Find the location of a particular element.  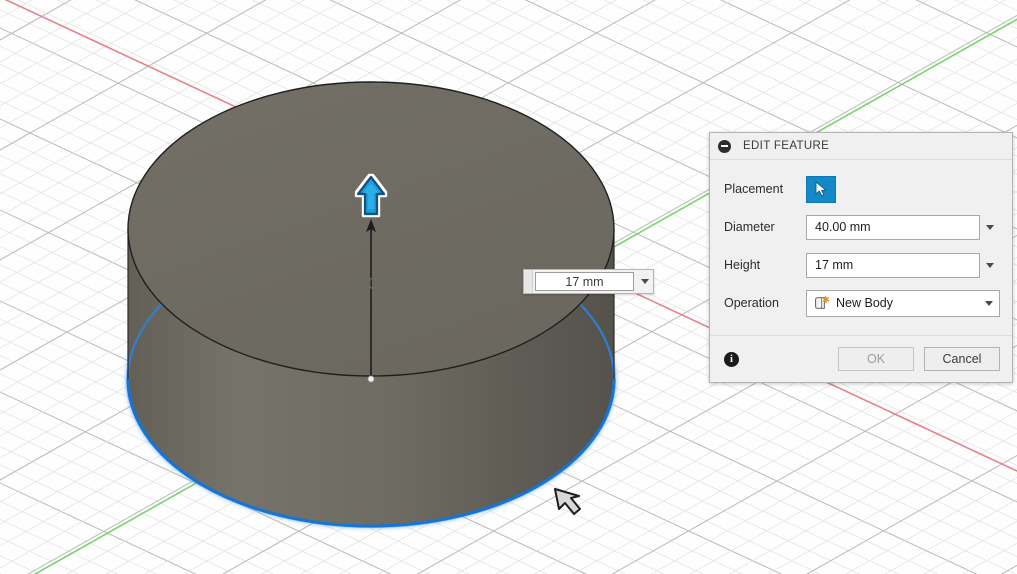

info-icon: i is located at coordinates (731, 359).